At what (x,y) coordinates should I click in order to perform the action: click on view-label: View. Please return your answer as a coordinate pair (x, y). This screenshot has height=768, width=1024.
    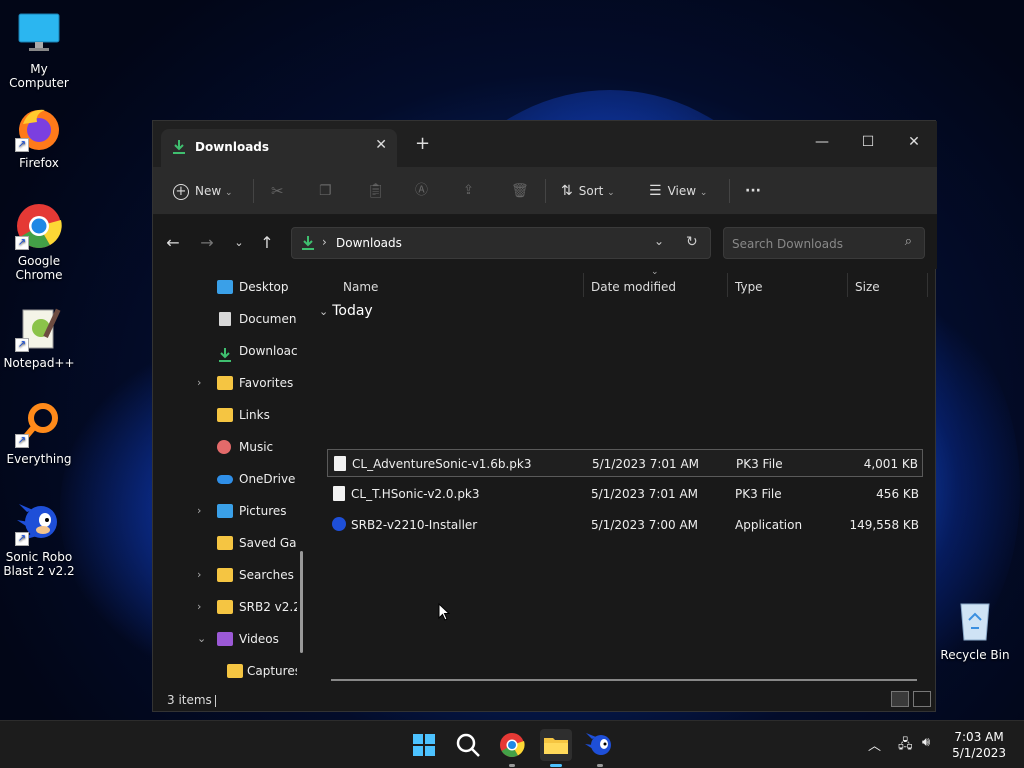
    Looking at the image, I should click on (682, 191).